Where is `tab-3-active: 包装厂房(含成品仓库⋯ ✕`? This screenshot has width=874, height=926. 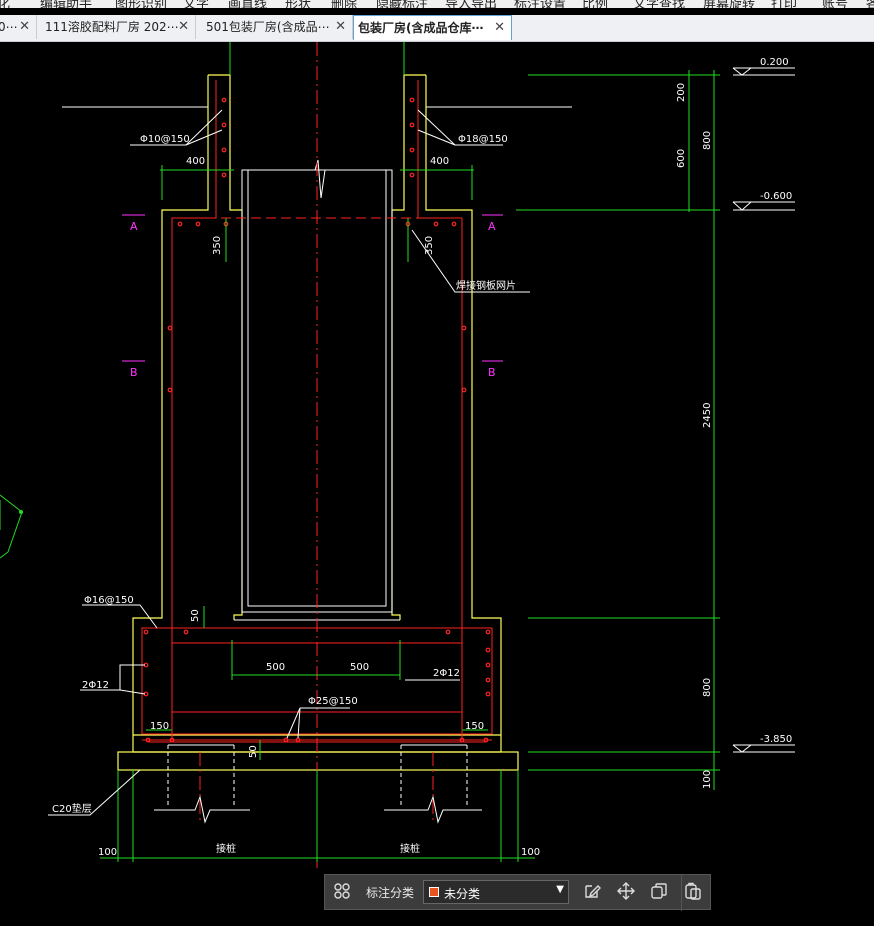
tab-3-active: 包装厂房(含成品仓库⋯ ✕ is located at coordinates (432, 27).